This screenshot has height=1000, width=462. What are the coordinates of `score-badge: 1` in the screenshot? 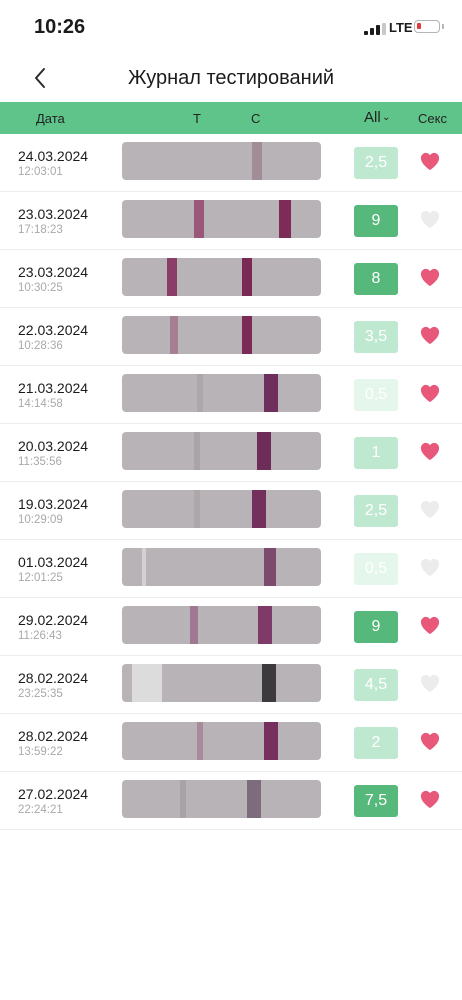 It's located at (376, 453).